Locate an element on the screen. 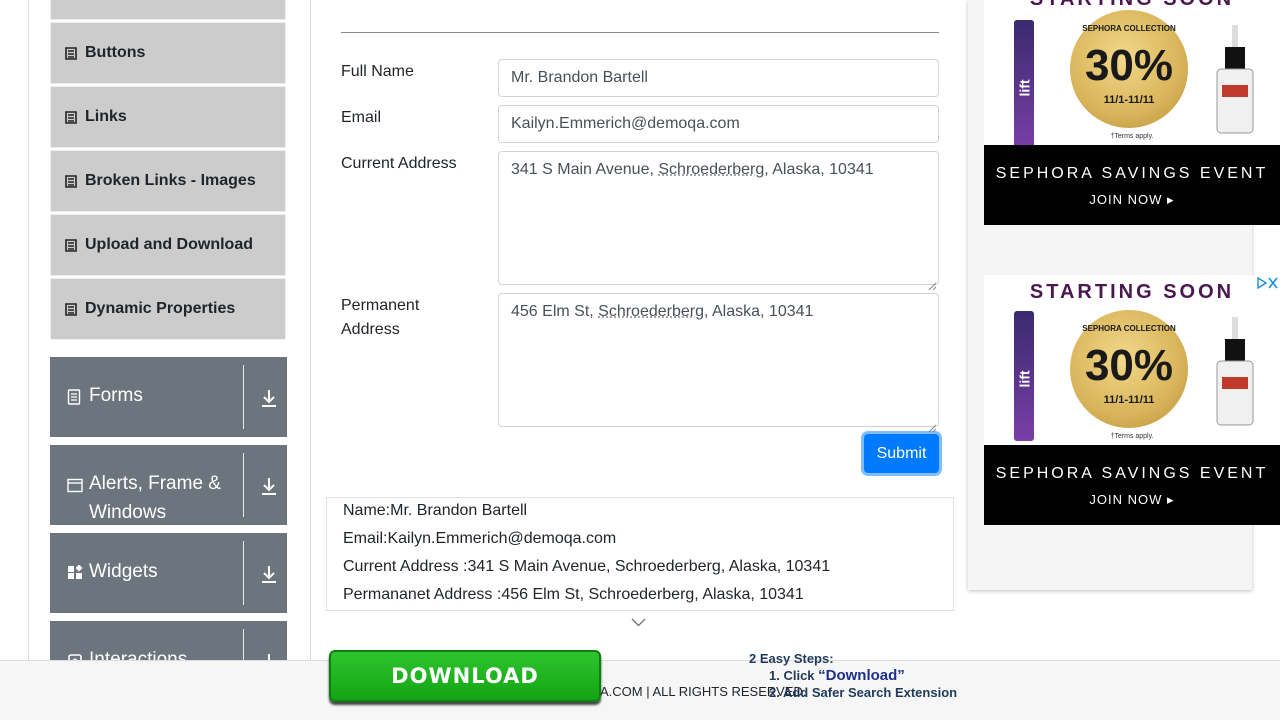  footer: A.COM | ALL RIGHTS RESERVED. is located at coordinates (640, 690).